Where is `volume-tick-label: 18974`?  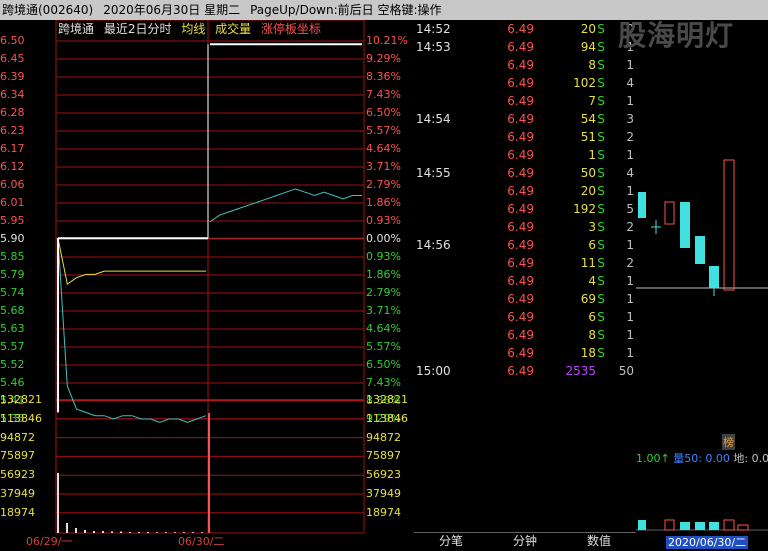 volume-tick-label: 18974 is located at coordinates (17, 512).